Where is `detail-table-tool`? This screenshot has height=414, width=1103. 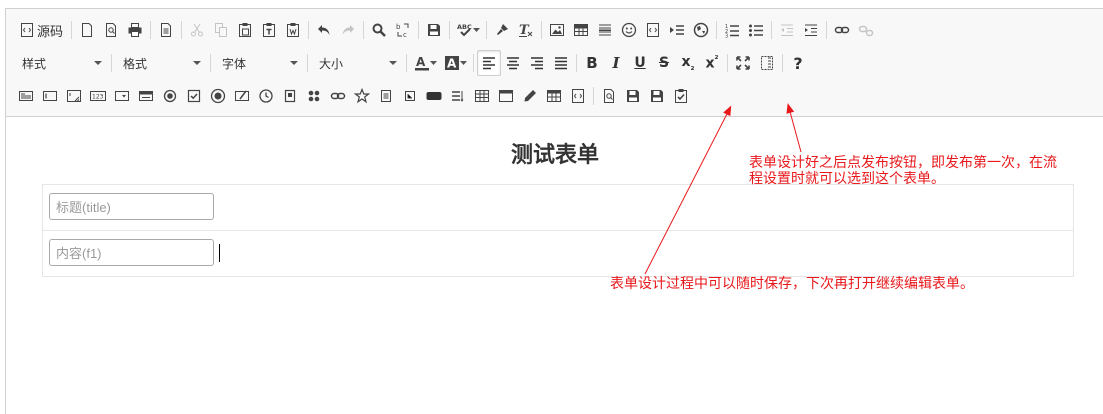 detail-table-tool is located at coordinates (554, 96).